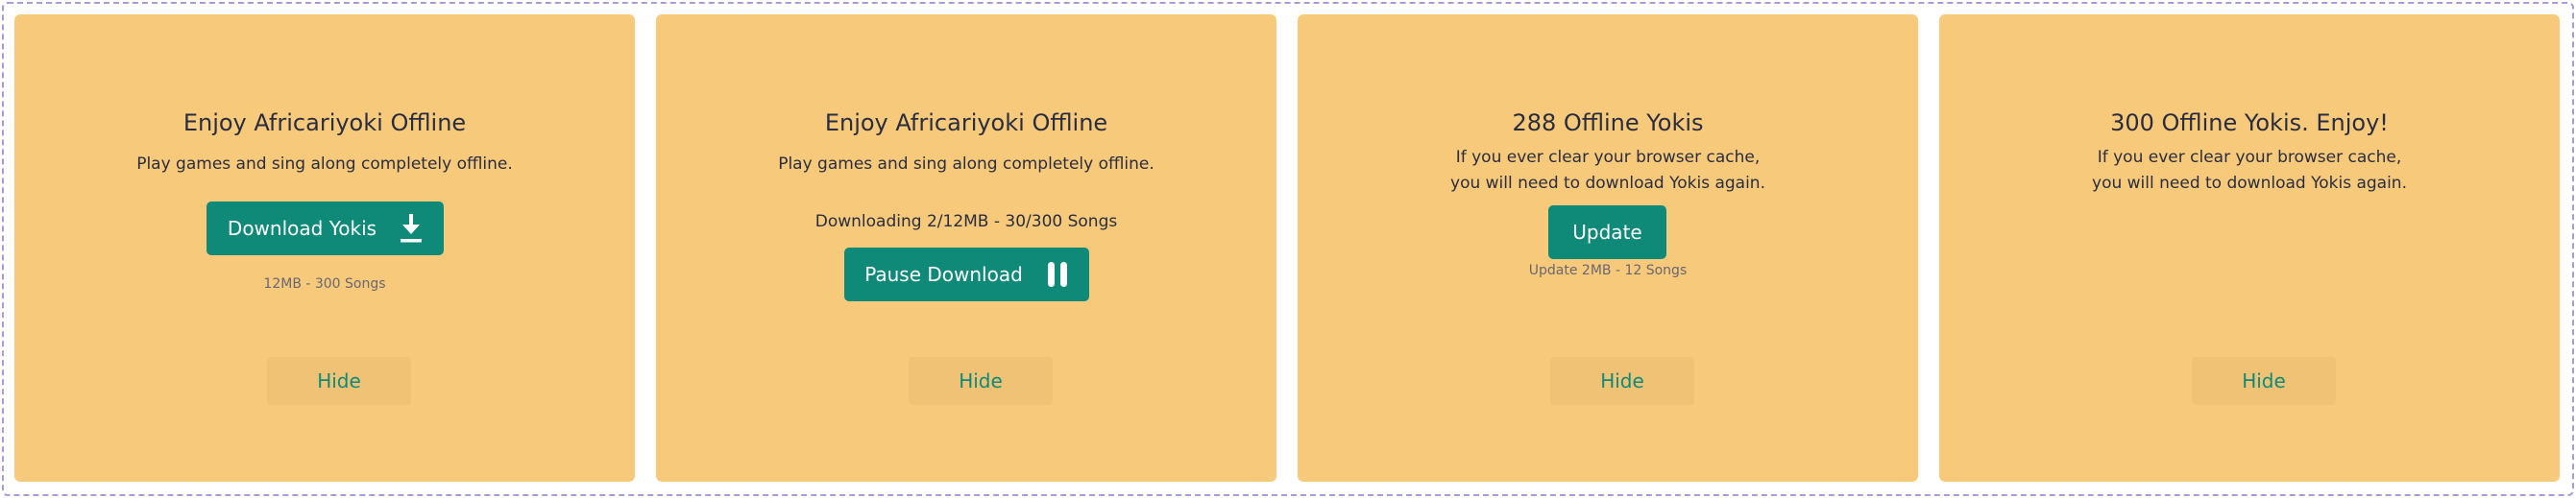  What do you see at coordinates (324, 284) in the screenshot?
I see `download-size-note: 12MB - 300 Songs` at bounding box center [324, 284].